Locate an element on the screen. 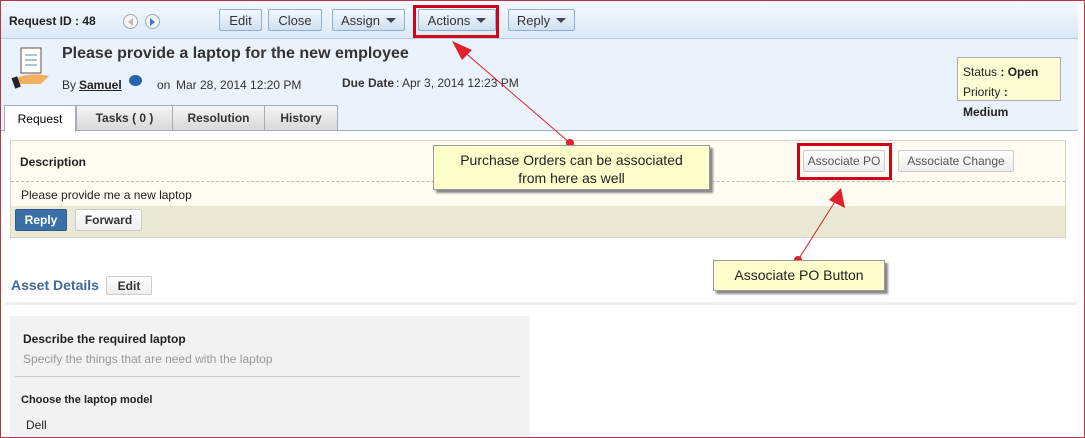 This screenshot has width=1085, height=438. callout-text: Associate PO Button is located at coordinates (799, 275).